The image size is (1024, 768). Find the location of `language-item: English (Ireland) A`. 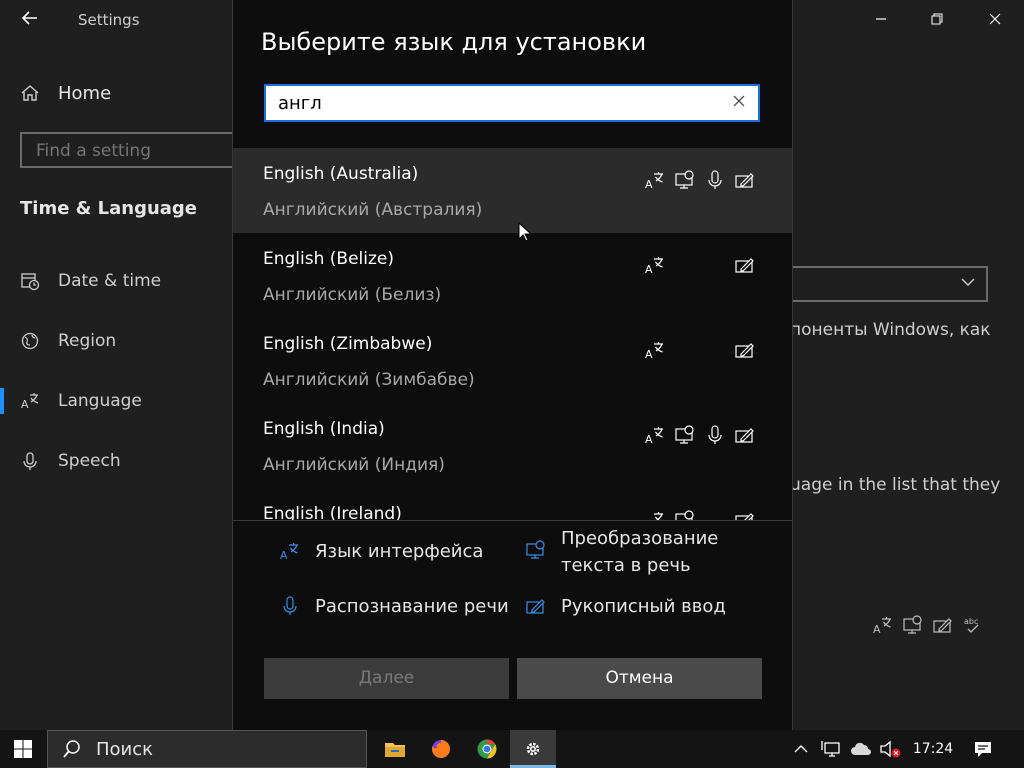

language-item: English (Ireland) A is located at coordinates (512, 504).